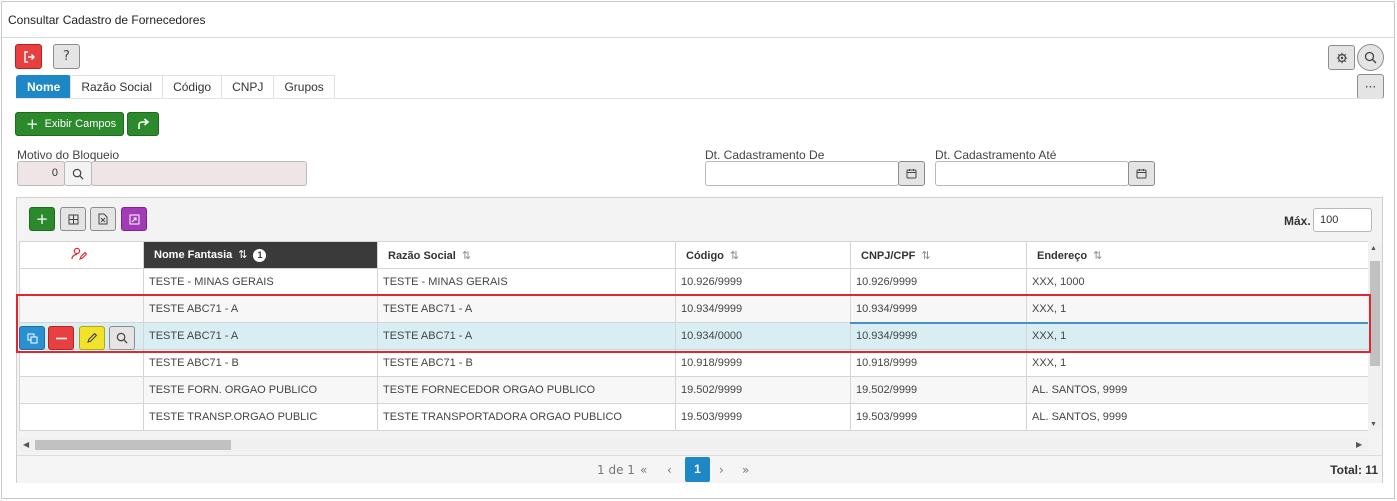 This screenshot has width=1397, height=501. Describe the element at coordinates (616, 470) in the screenshot. I see `page-info: 1 de 1` at that location.